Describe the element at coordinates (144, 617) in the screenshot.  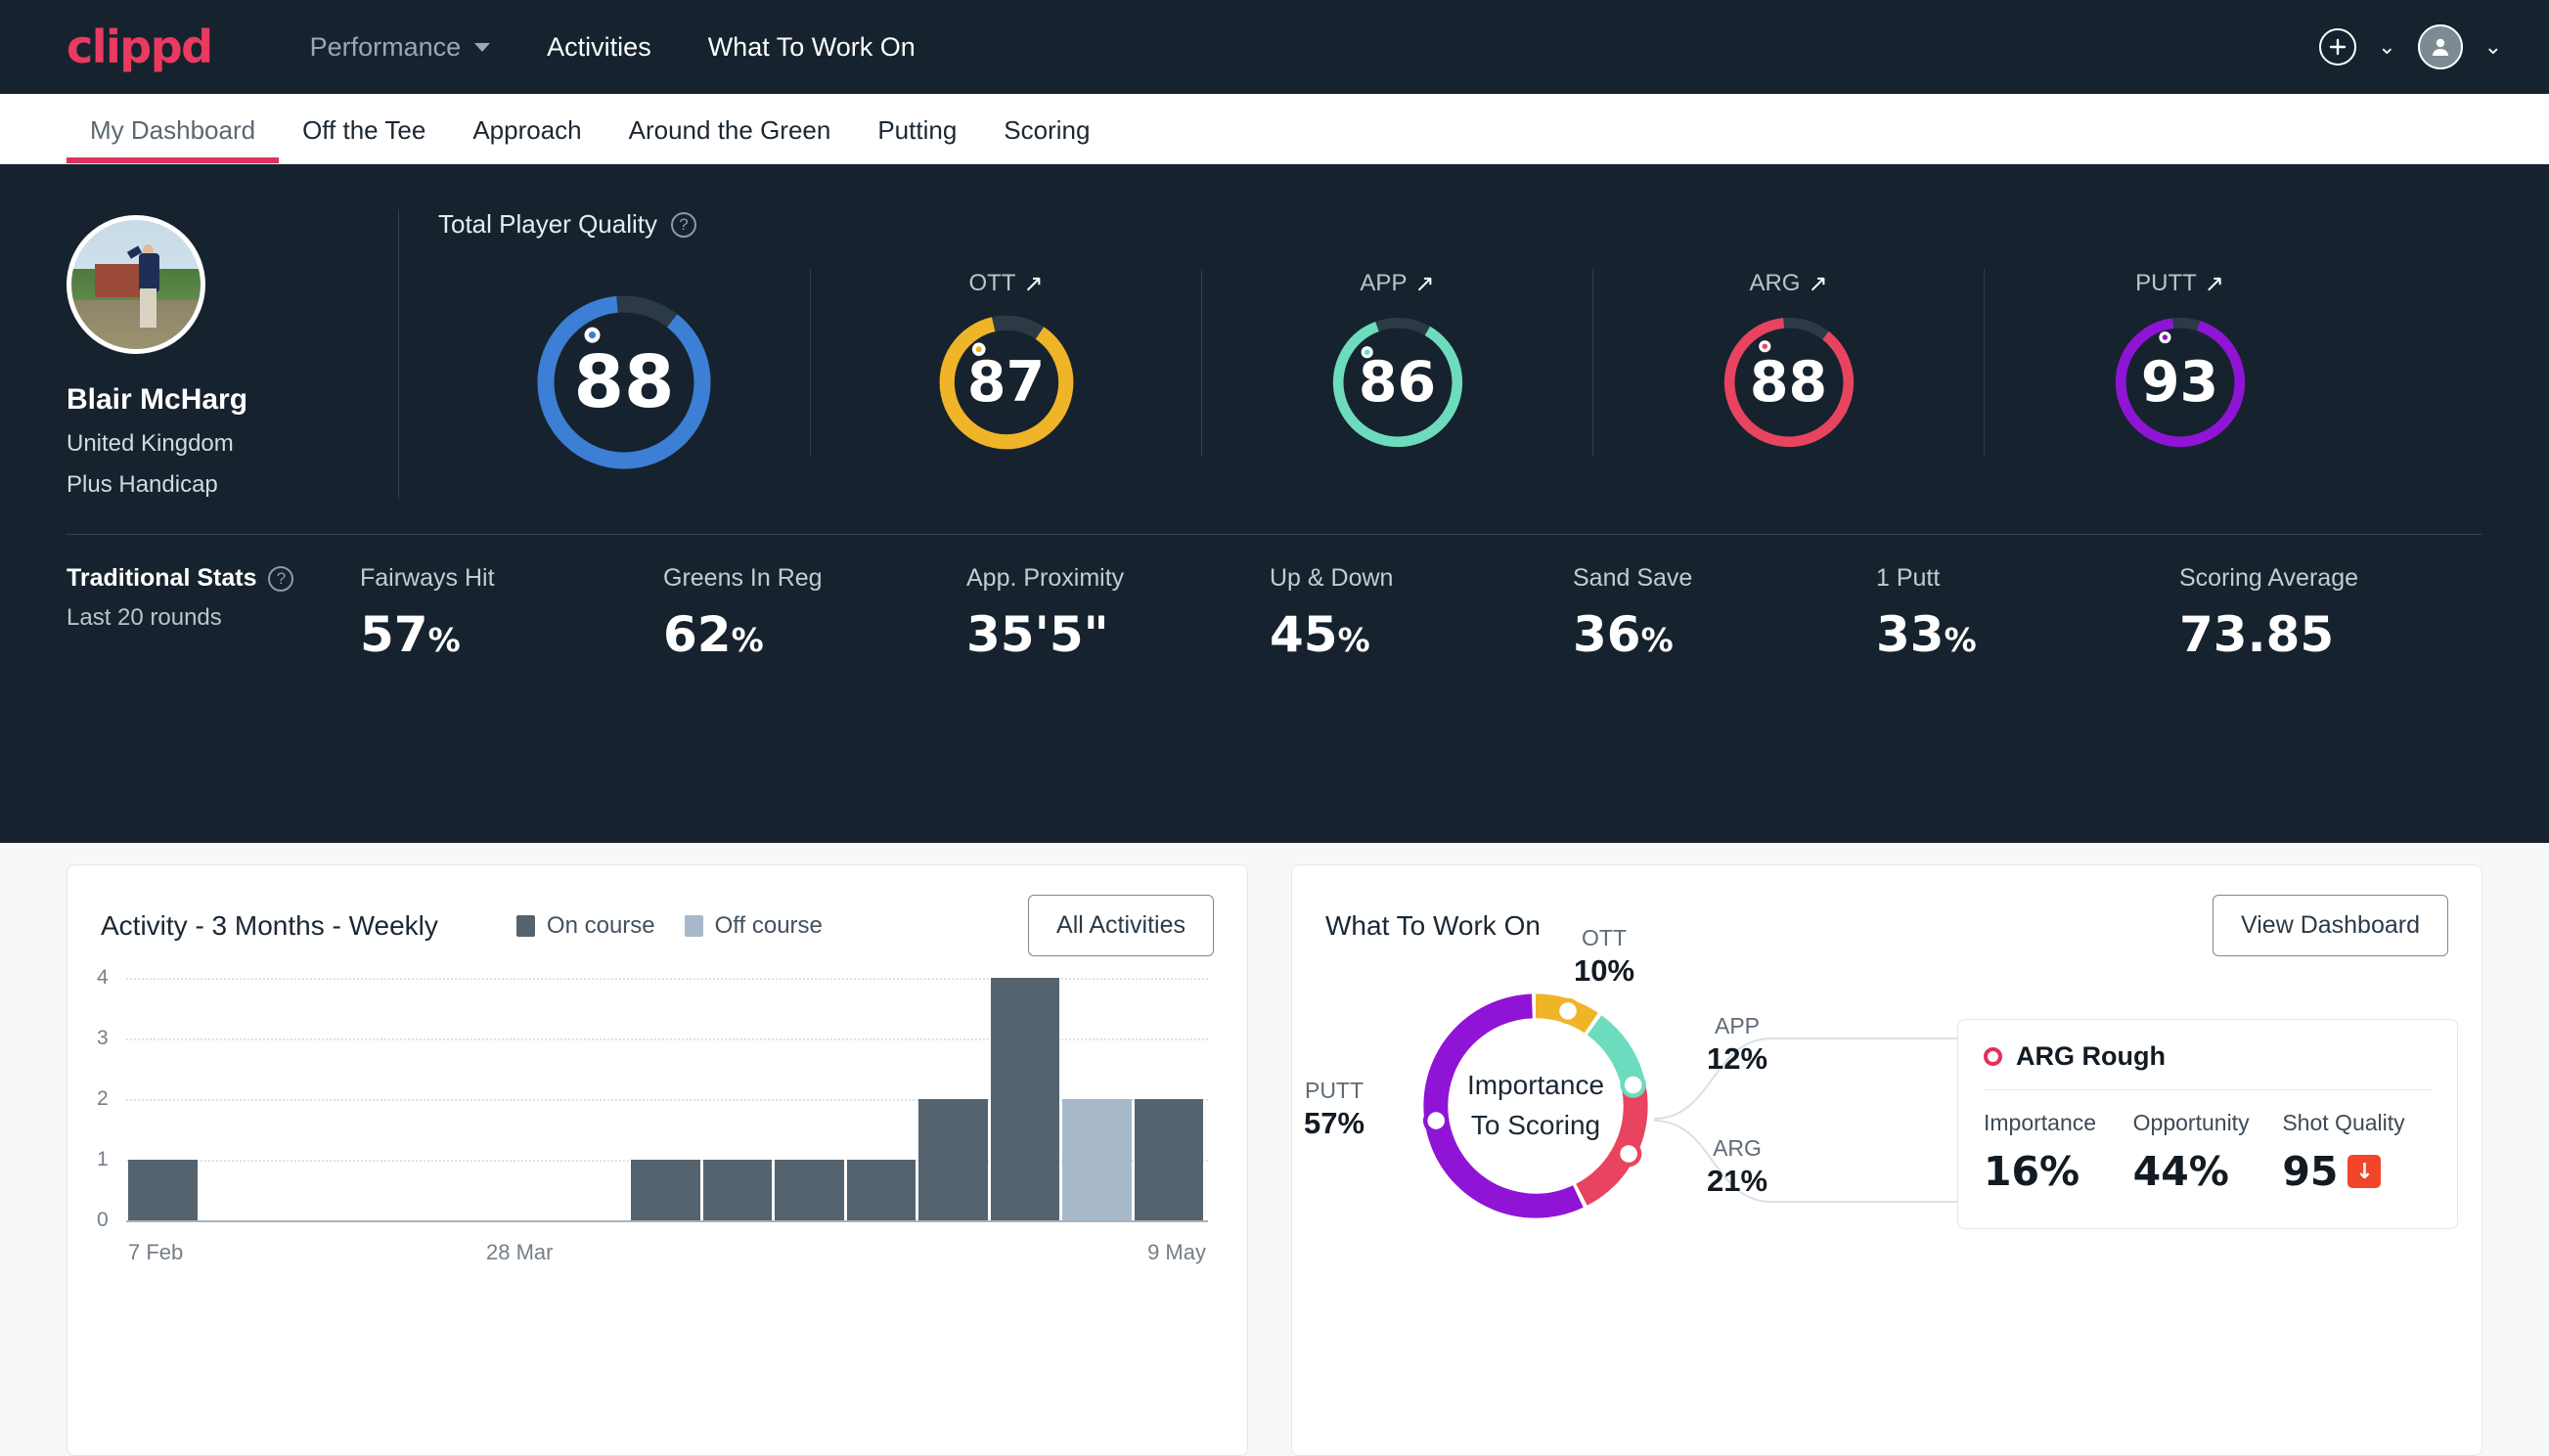
I see `traditional-stats-subtitle: Last 20 rounds` at that location.